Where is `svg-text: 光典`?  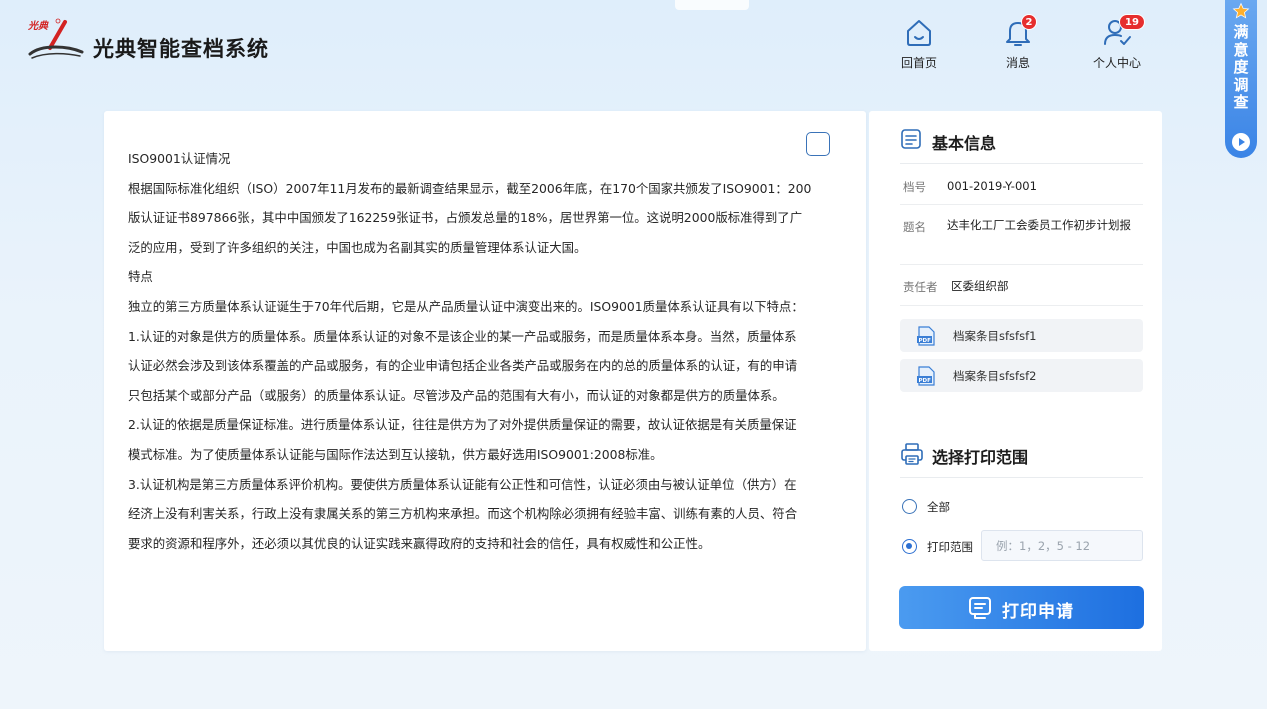
svg-text: 光典 is located at coordinates (38, 26).